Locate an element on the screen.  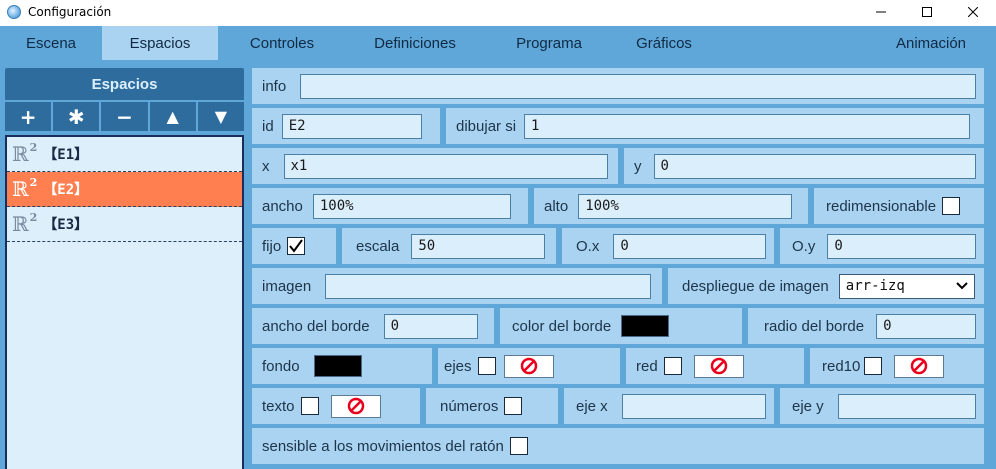
tab-graficos: Gráficos is located at coordinates (664, 43).